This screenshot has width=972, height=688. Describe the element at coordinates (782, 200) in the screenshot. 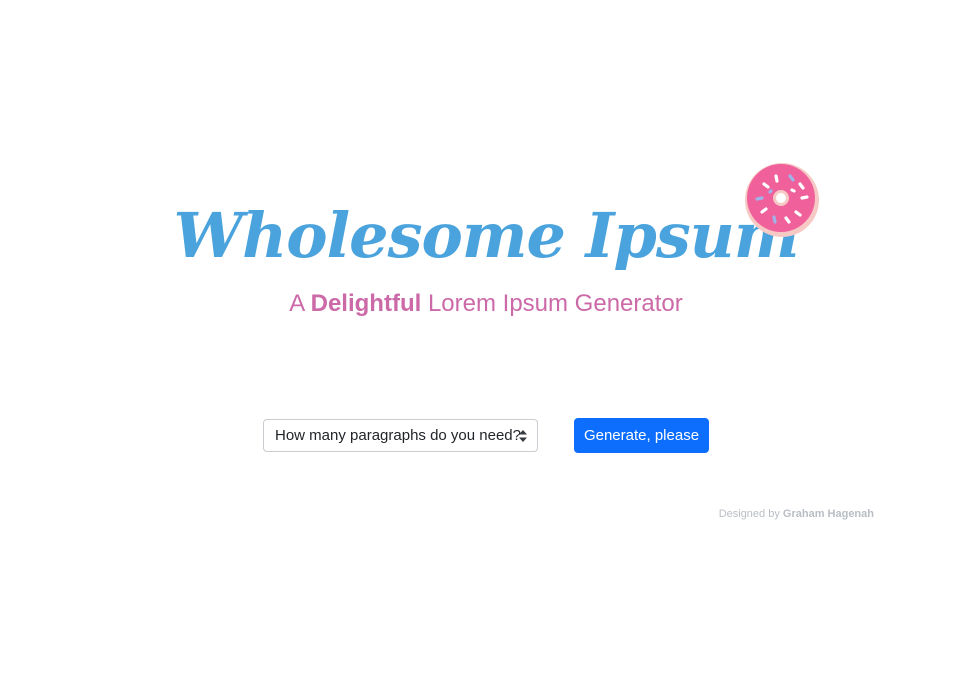

I see `donut-icon` at that location.